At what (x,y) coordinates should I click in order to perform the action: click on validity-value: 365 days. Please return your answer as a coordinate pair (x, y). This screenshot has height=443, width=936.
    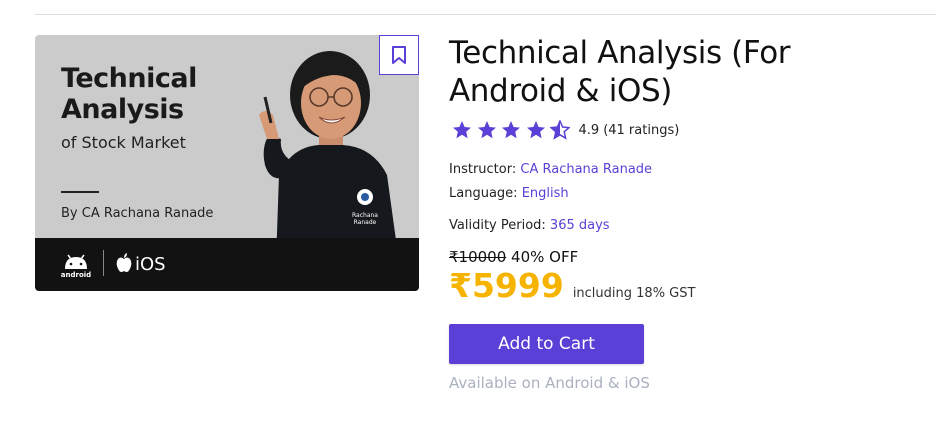
    Looking at the image, I should click on (579, 225).